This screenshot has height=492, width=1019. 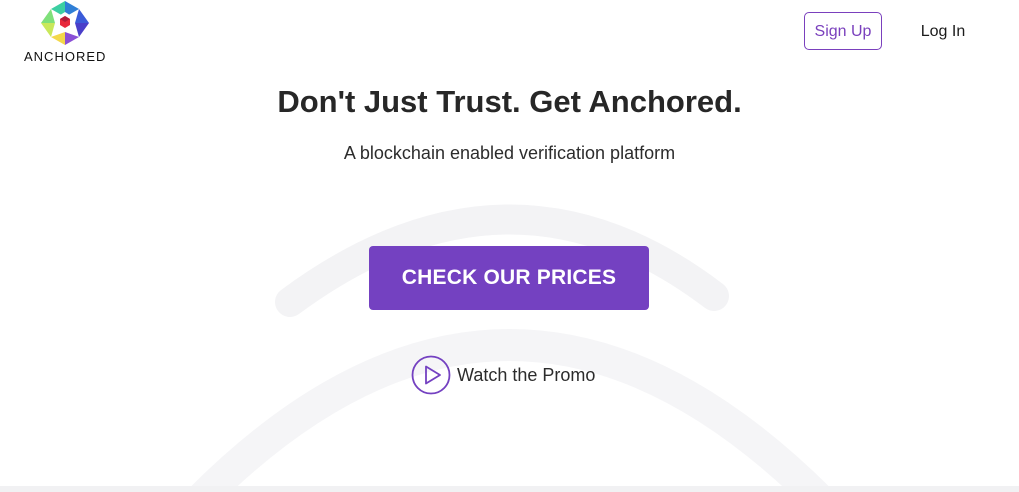 What do you see at coordinates (526, 374) in the screenshot?
I see `watch-promo-label: Watch the Promo` at bounding box center [526, 374].